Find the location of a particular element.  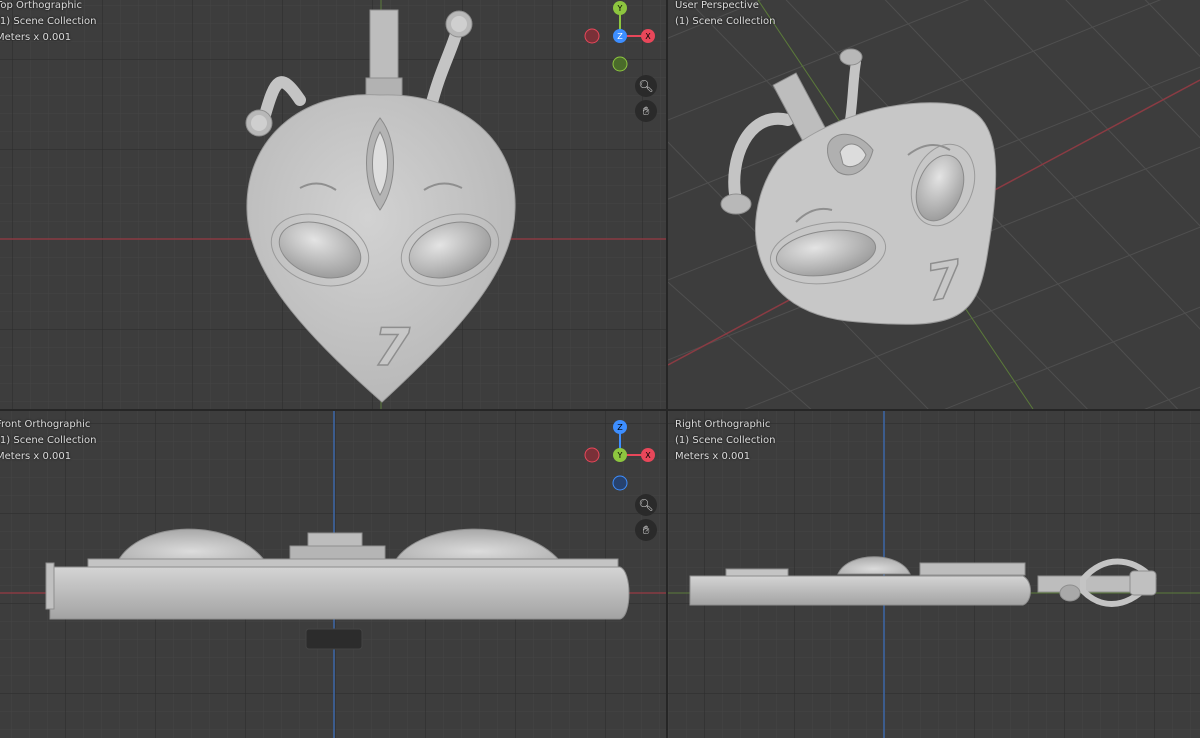

viewport-title: Top Orthographic is located at coordinates (41, 5).